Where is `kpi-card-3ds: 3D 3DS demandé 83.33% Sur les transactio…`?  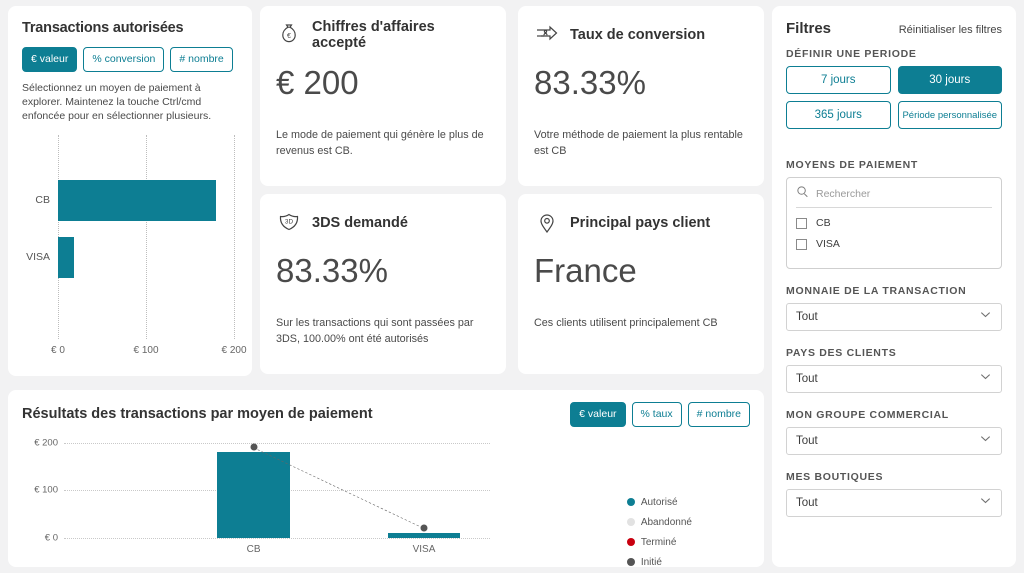 kpi-card-3ds: 3D 3DS demandé 83.33% Sur les transactio… is located at coordinates (383, 284).